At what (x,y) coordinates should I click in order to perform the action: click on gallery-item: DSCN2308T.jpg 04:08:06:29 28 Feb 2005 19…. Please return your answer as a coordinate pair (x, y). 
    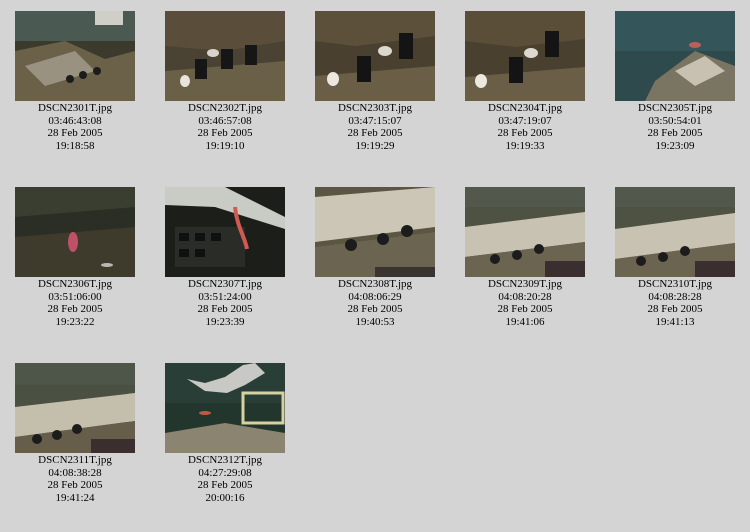
    Looking at the image, I should click on (375, 257).